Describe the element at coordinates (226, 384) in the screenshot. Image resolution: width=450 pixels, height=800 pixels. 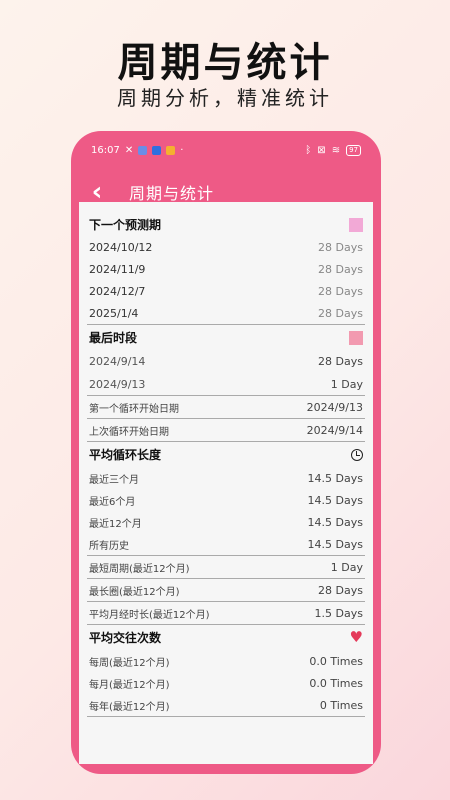
I see `list-item: 2024/9/13 1 Day` at that location.